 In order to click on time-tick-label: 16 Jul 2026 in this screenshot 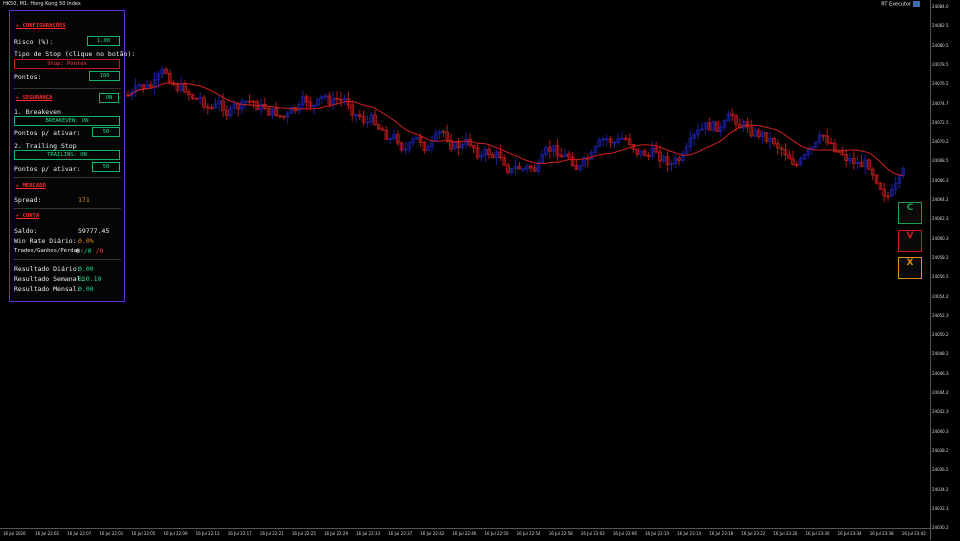, I will do `click(14, 533)`.